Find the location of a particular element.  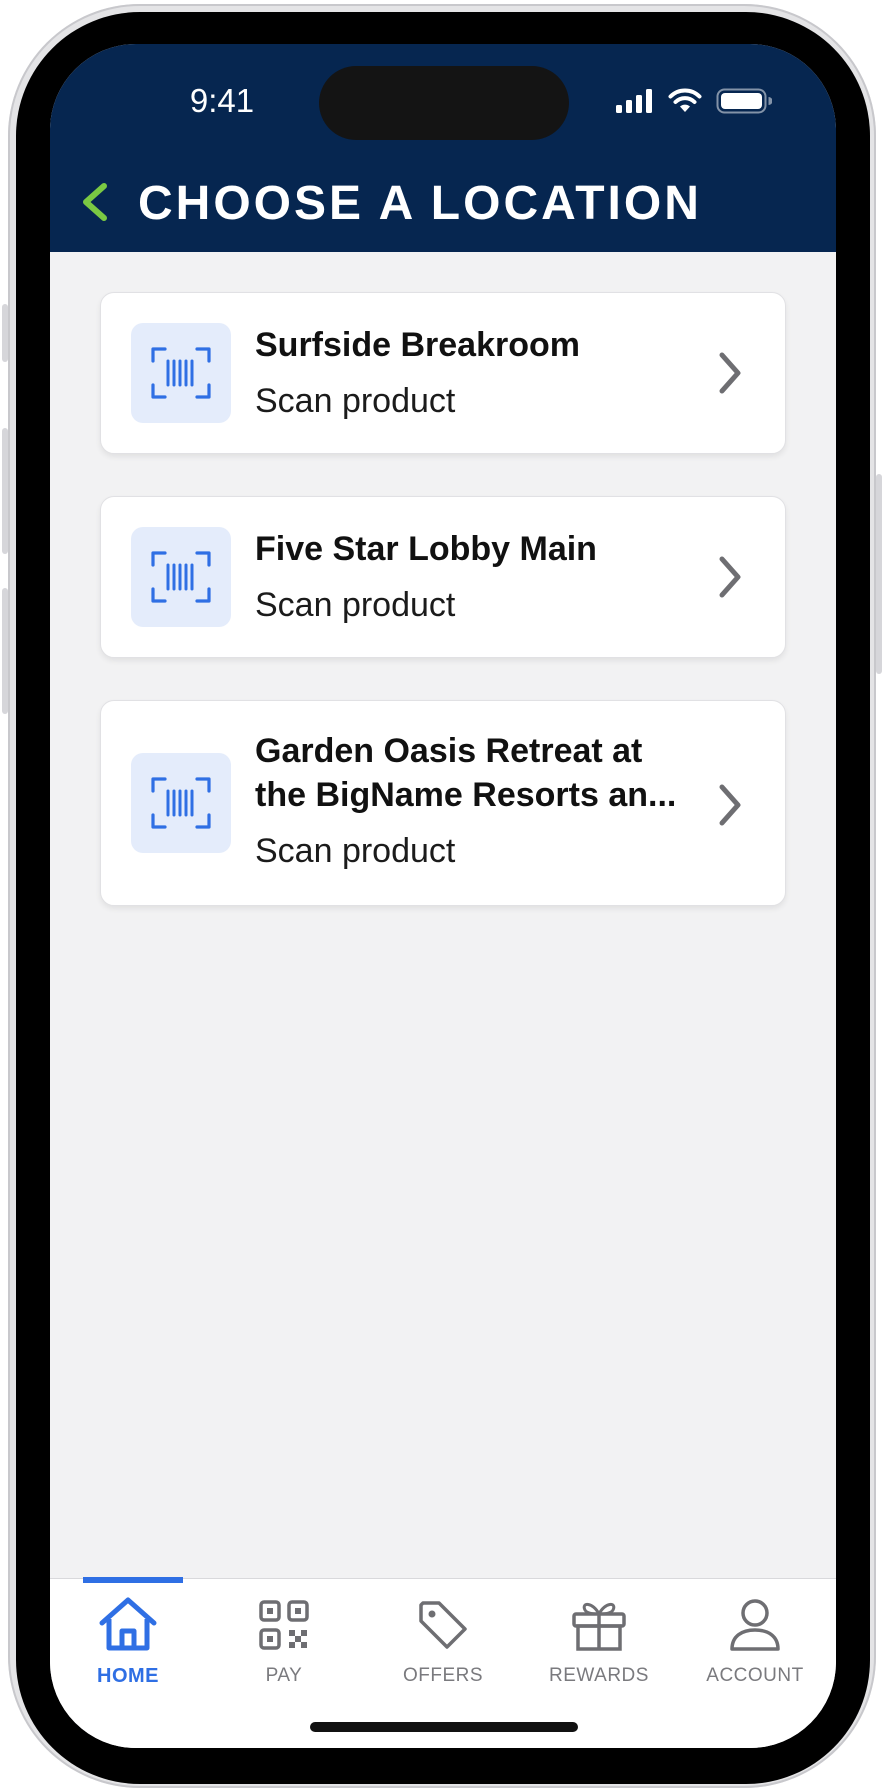

tab-label: HOME is located at coordinates (128, 1676).